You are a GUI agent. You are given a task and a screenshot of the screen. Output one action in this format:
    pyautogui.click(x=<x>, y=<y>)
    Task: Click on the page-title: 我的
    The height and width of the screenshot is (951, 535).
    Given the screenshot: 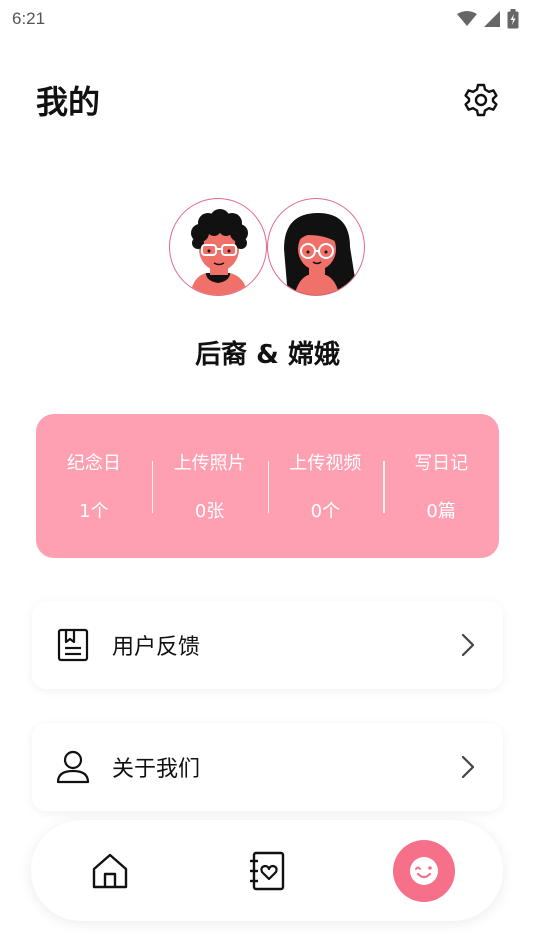 What is the action you would take?
    pyautogui.click(x=68, y=102)
    